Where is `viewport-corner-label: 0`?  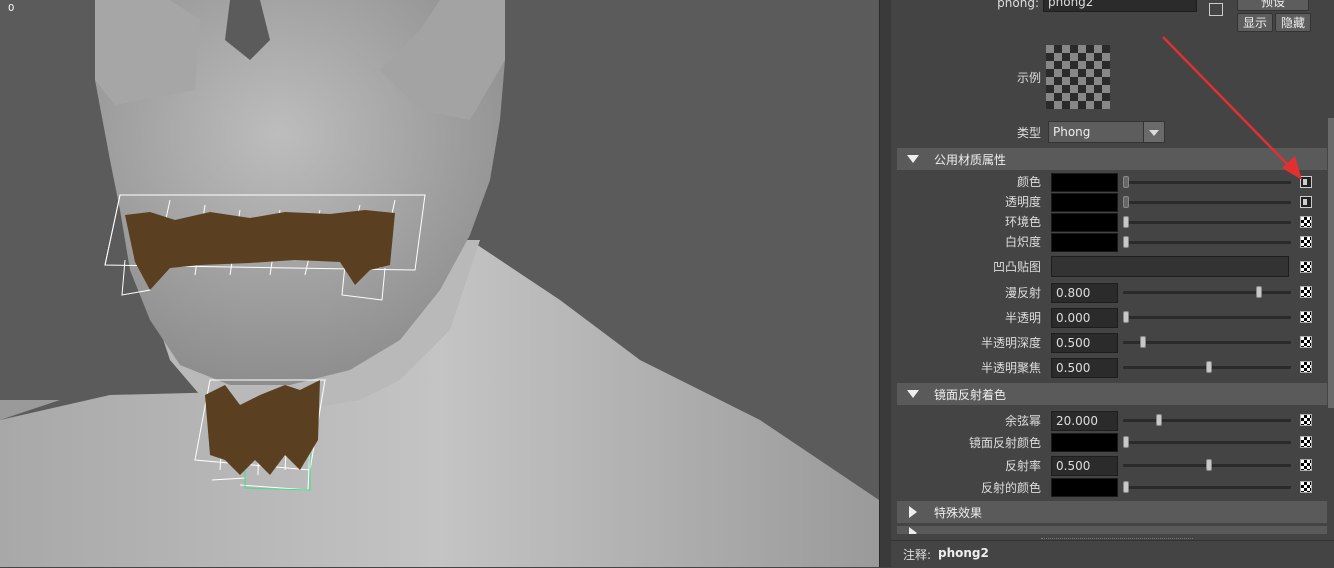
viewport-corner-label: 0 is located at coordinates (11, 8).